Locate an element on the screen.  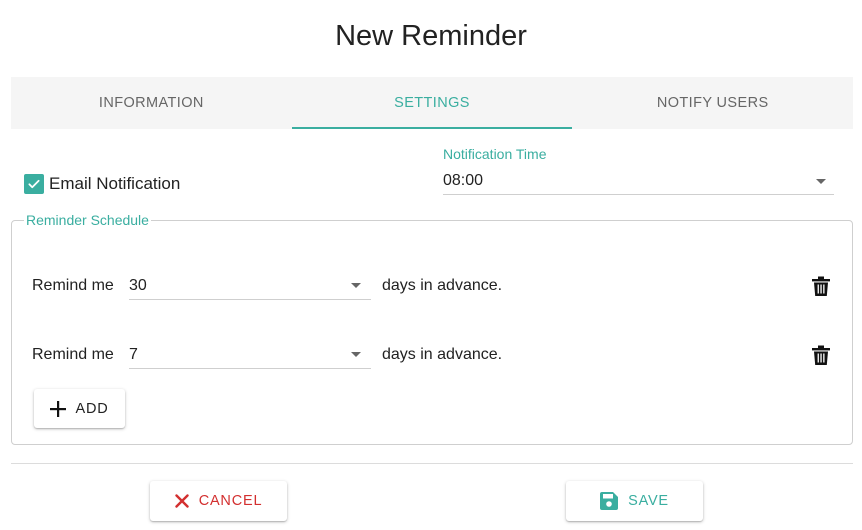
cancel-button: CANCEL is located at coordinates (218, 501).